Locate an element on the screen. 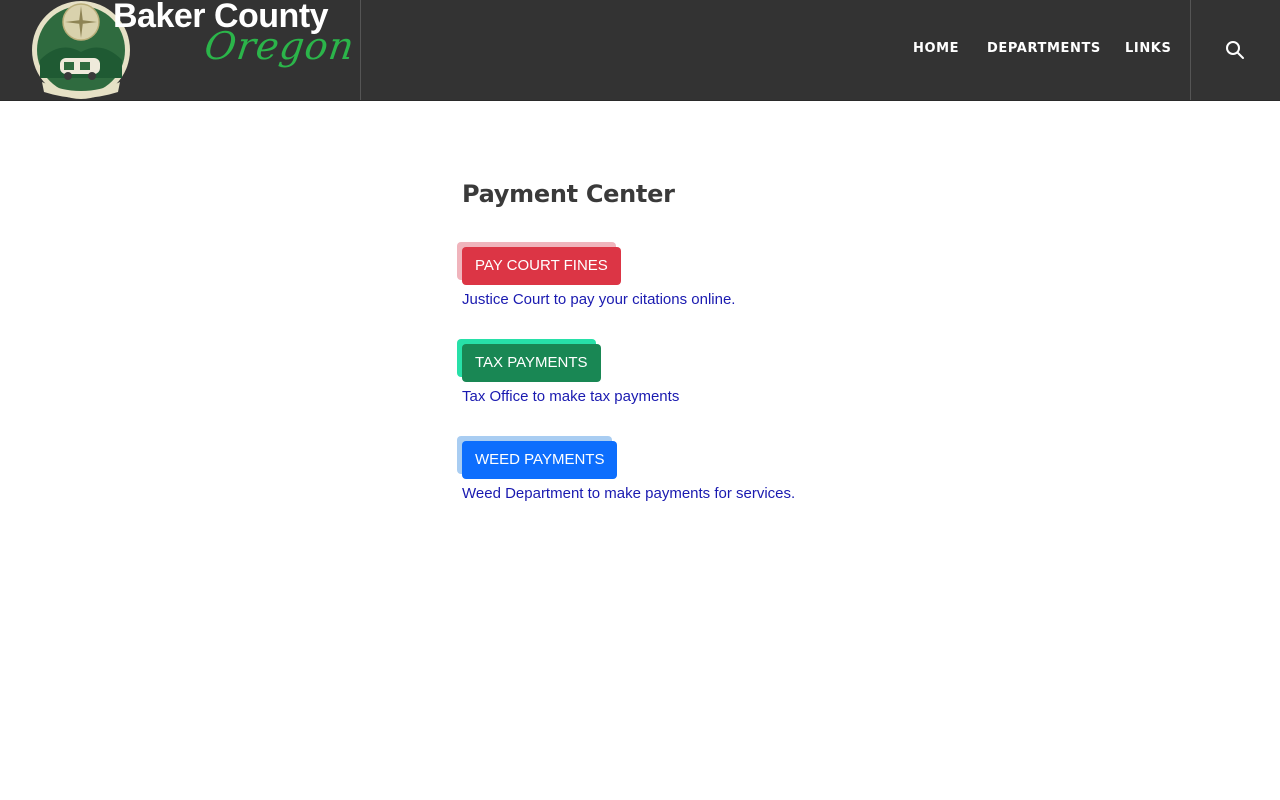 This screenshot has width=1280, height=800. nav-departments: DEPARTMENTS is located at coordinates (1044, 48).